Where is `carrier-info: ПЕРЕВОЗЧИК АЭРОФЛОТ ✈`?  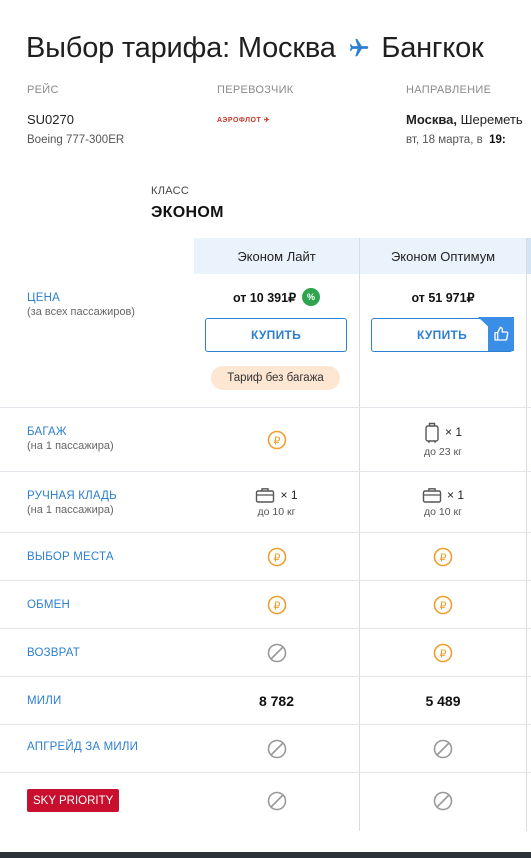
carrier-info: ПЕРЕВОЗЧИК АЭРОФЛОТ ✈ is located at coordinates (255, 104).